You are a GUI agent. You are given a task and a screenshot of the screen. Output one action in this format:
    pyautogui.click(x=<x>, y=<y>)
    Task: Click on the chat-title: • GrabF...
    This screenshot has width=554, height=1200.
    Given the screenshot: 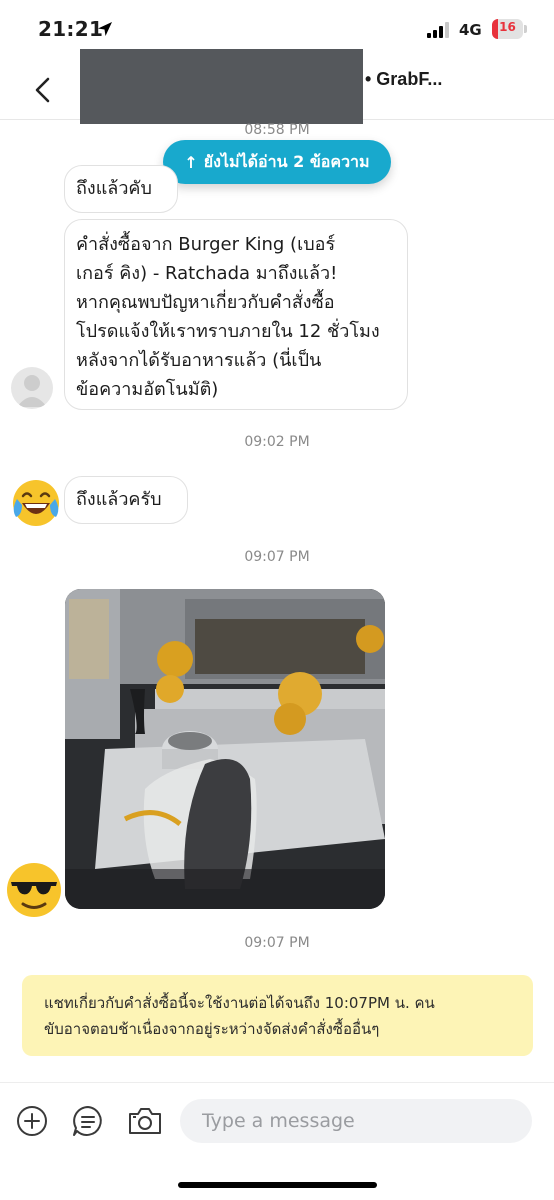 What is the action you would take?
    pyautogui.click(x=404, y=79)
    